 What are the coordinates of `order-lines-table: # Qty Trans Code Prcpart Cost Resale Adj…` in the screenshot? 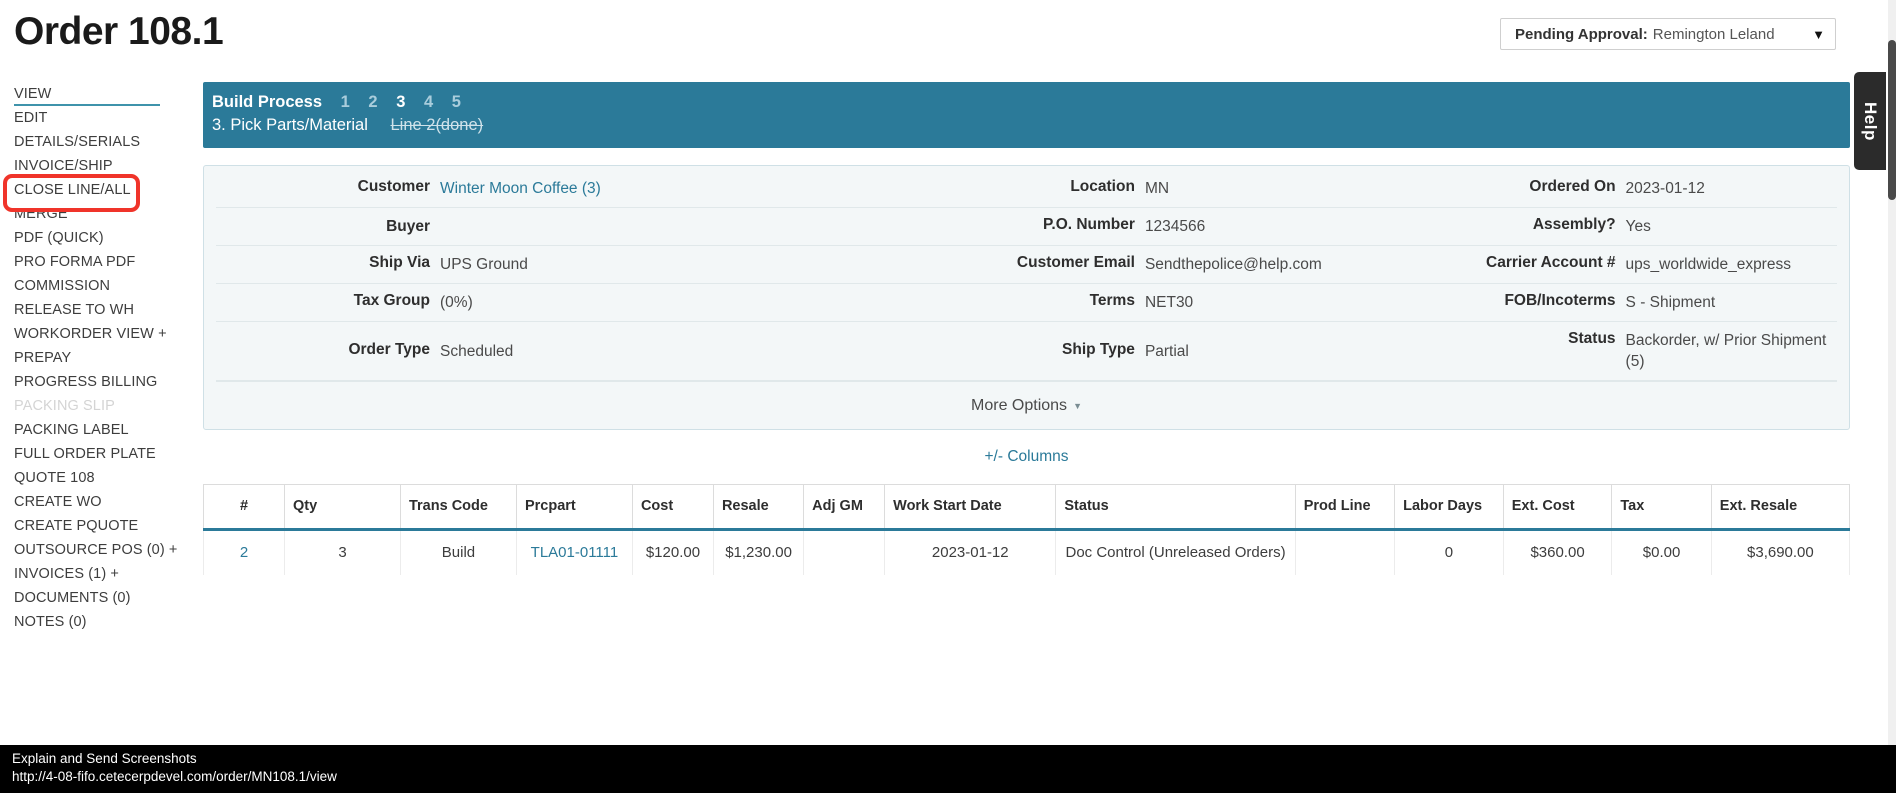 It's located at (1027, 529).